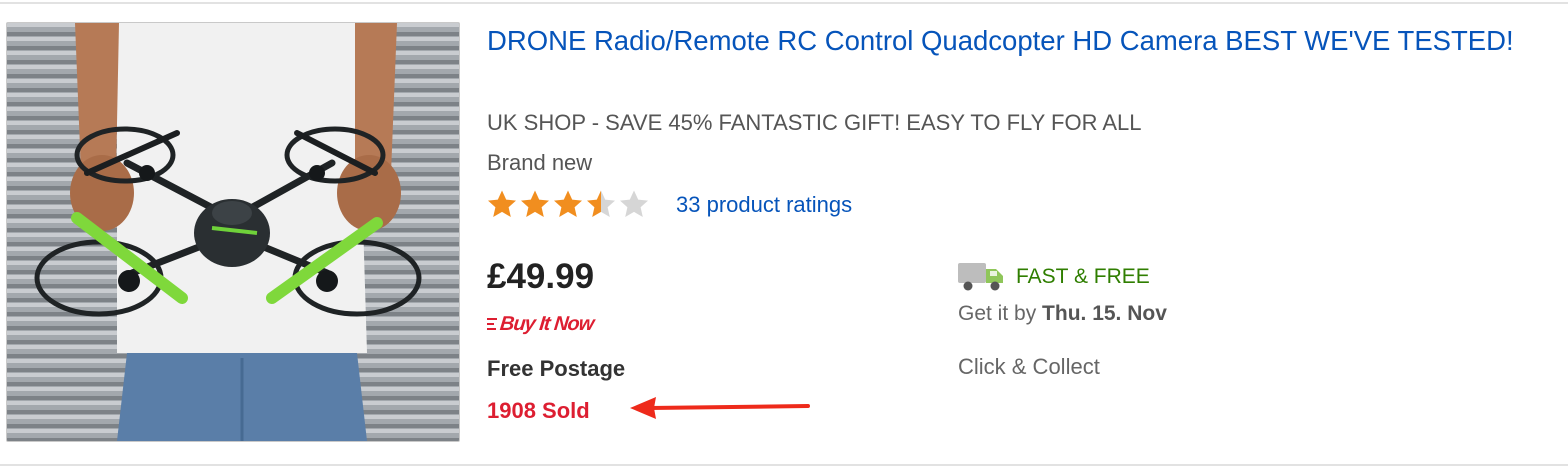 Image resolution: width=1568 pixels, height=470 pixels. I want to click on price: £49.99, so click(541, 276).